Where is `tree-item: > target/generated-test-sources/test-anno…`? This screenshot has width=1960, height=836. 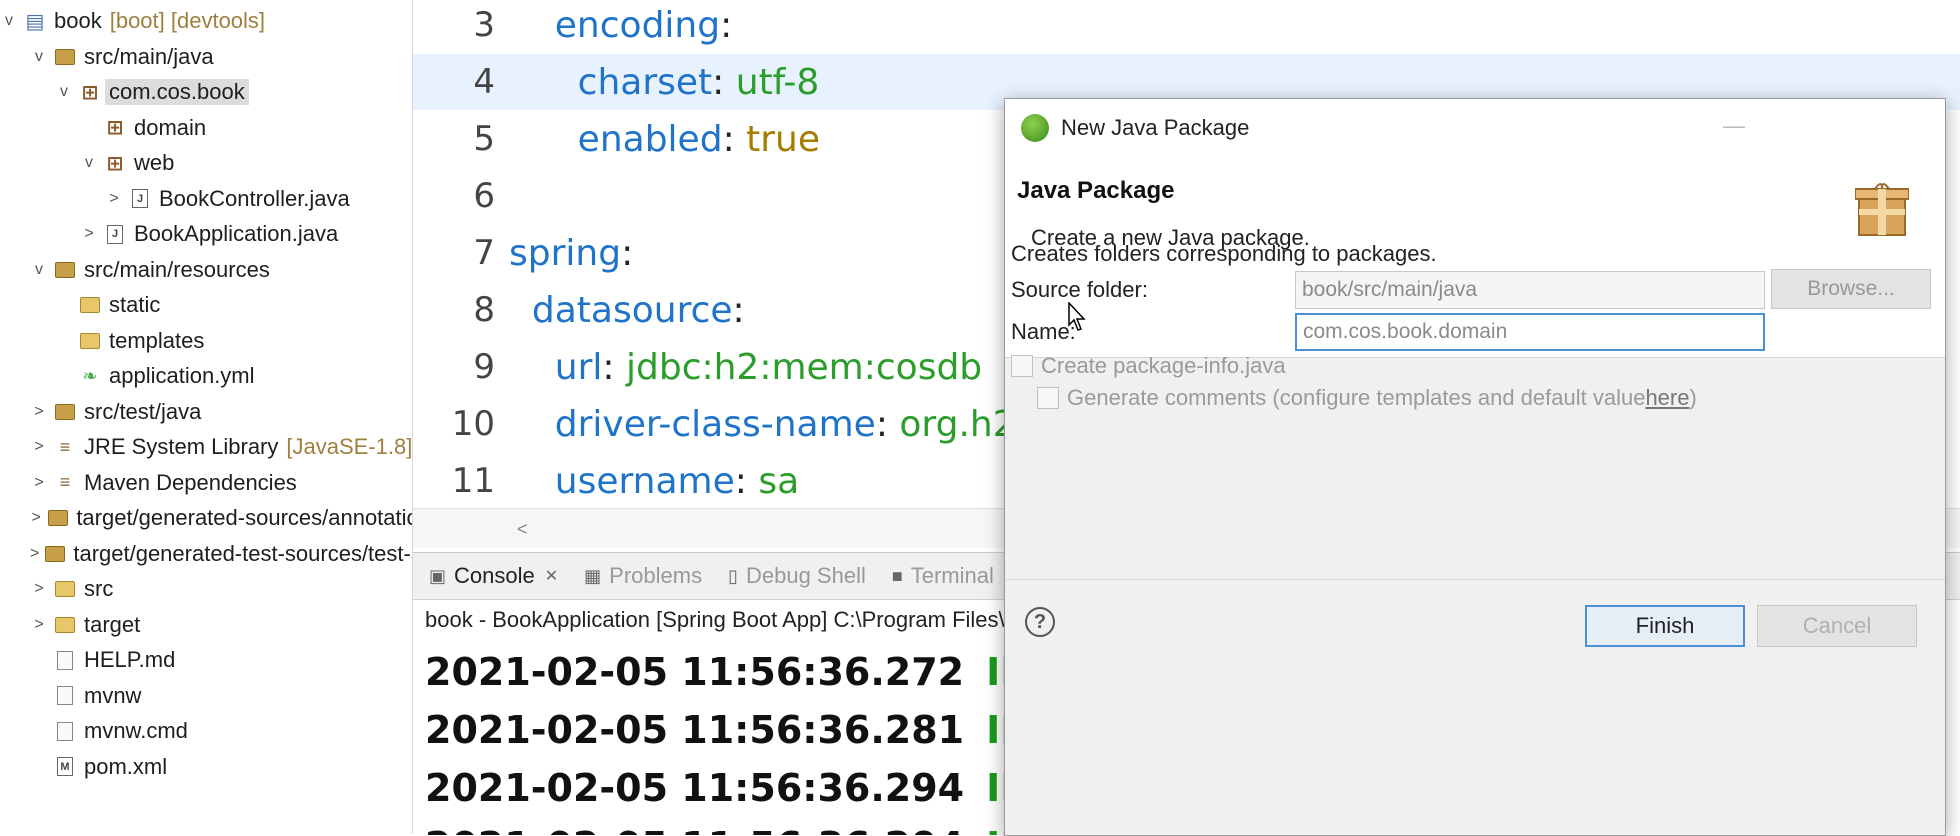 tree-item: > target/generated-test-sources/test-anno… is located at coordinates (206, 554).